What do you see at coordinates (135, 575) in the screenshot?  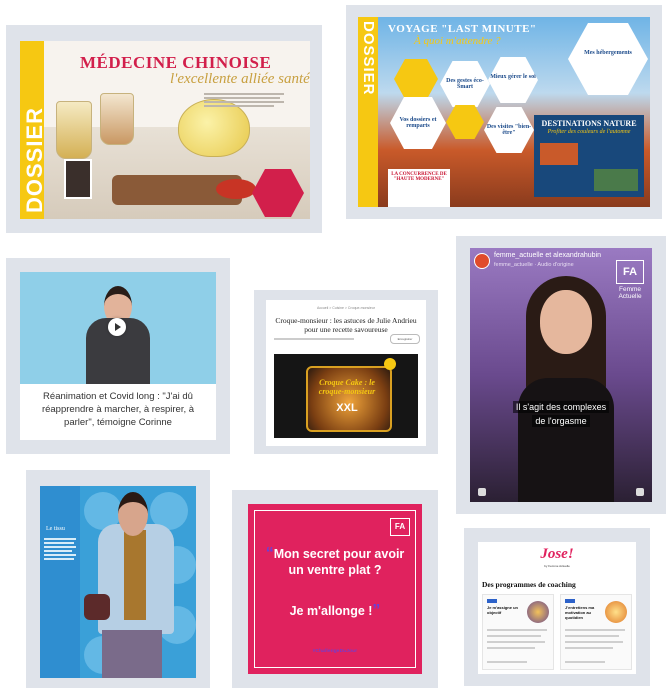 I see `model-scarf` at bounding box center [135, 575].